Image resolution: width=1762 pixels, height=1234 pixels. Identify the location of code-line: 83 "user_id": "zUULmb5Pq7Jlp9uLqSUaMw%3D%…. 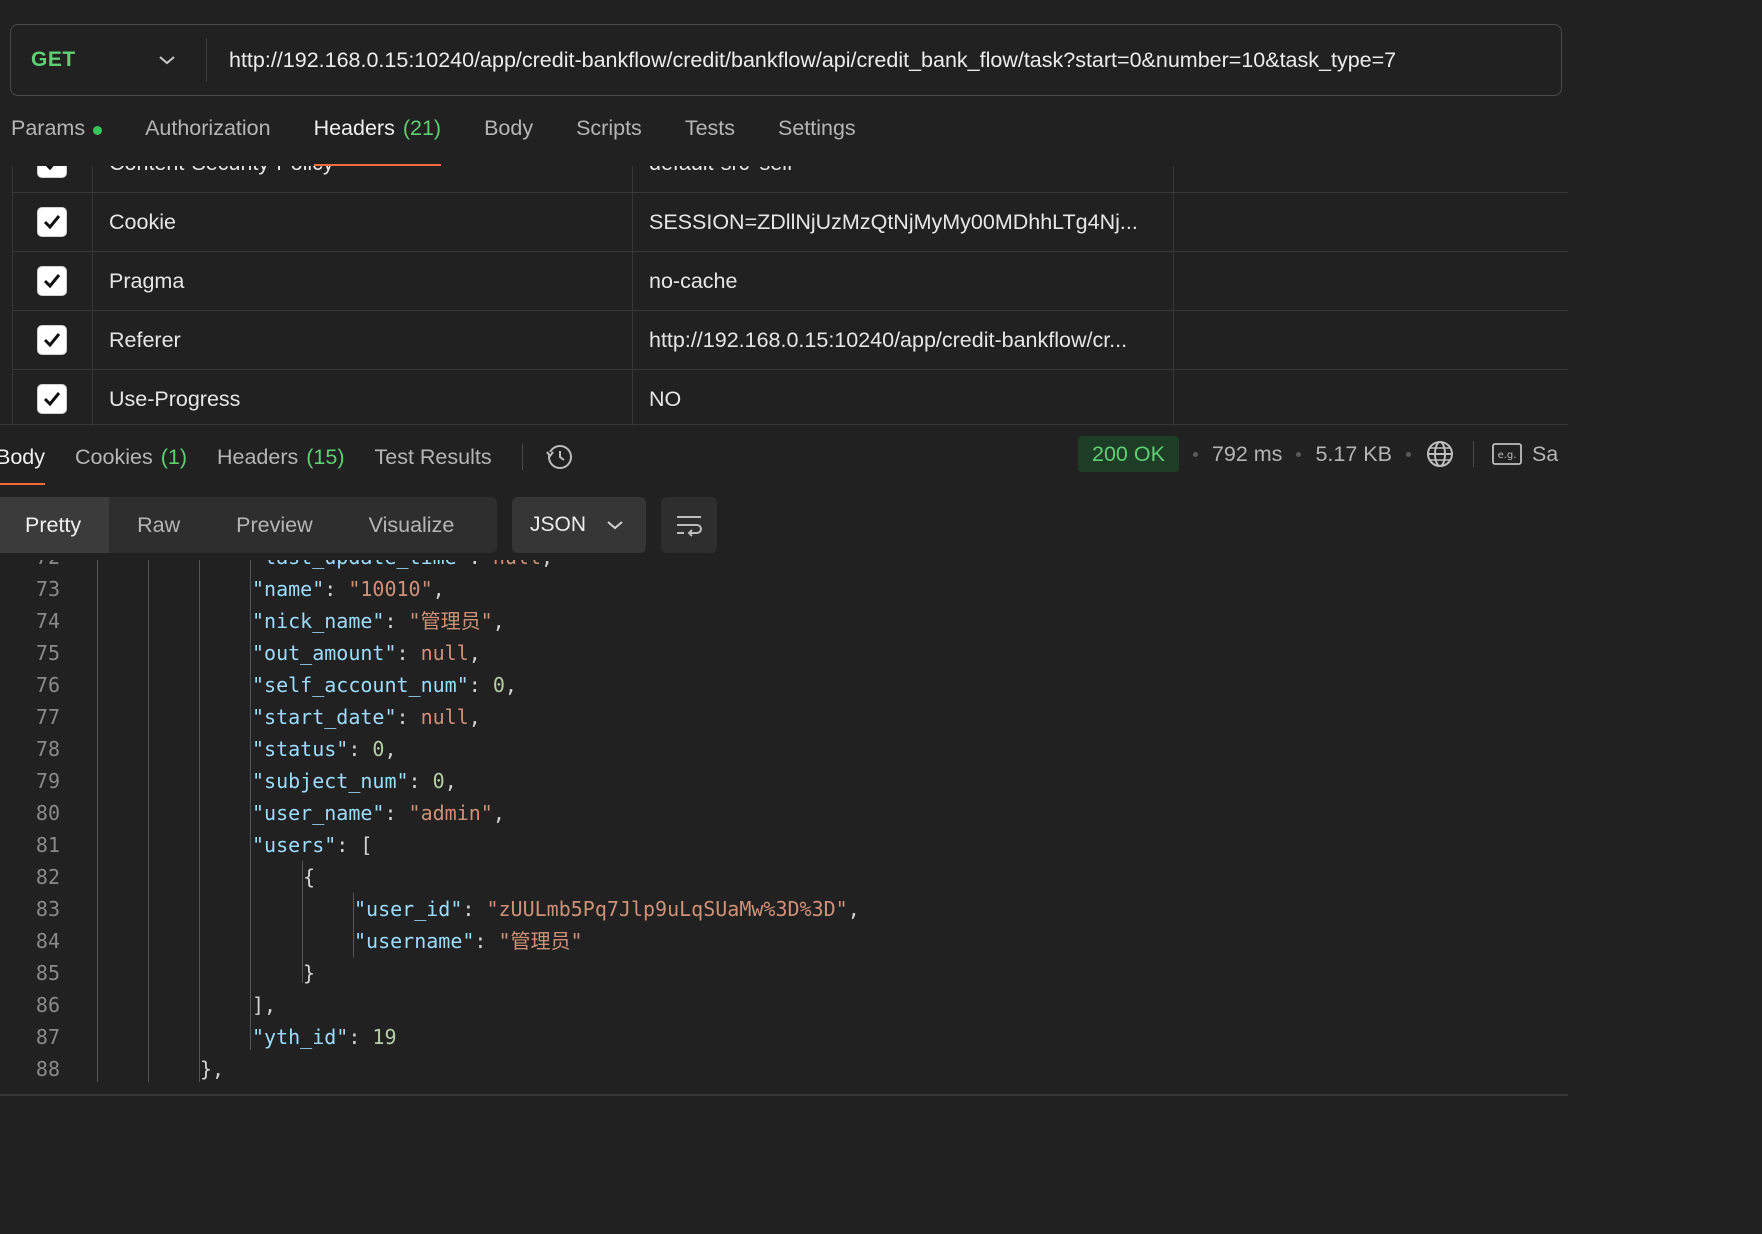
(784, 909).